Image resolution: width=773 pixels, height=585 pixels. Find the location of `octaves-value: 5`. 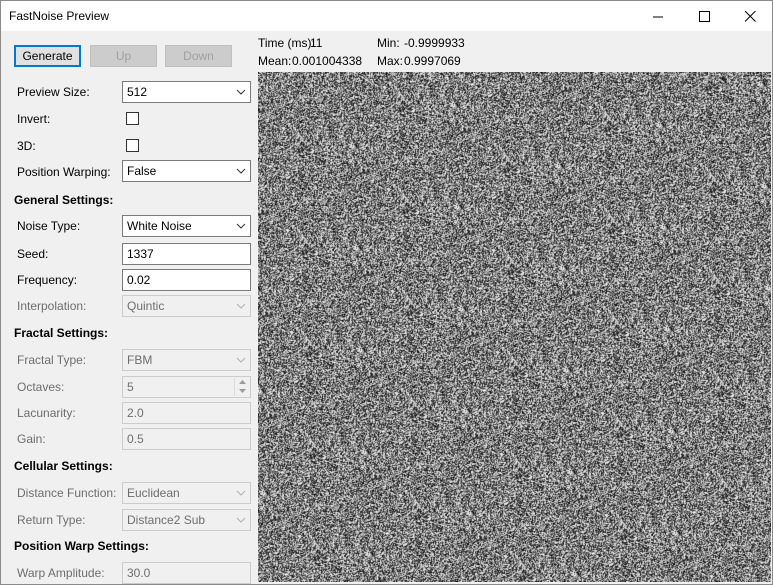

octaves-value: 5 is located at coordinates (130, 387).